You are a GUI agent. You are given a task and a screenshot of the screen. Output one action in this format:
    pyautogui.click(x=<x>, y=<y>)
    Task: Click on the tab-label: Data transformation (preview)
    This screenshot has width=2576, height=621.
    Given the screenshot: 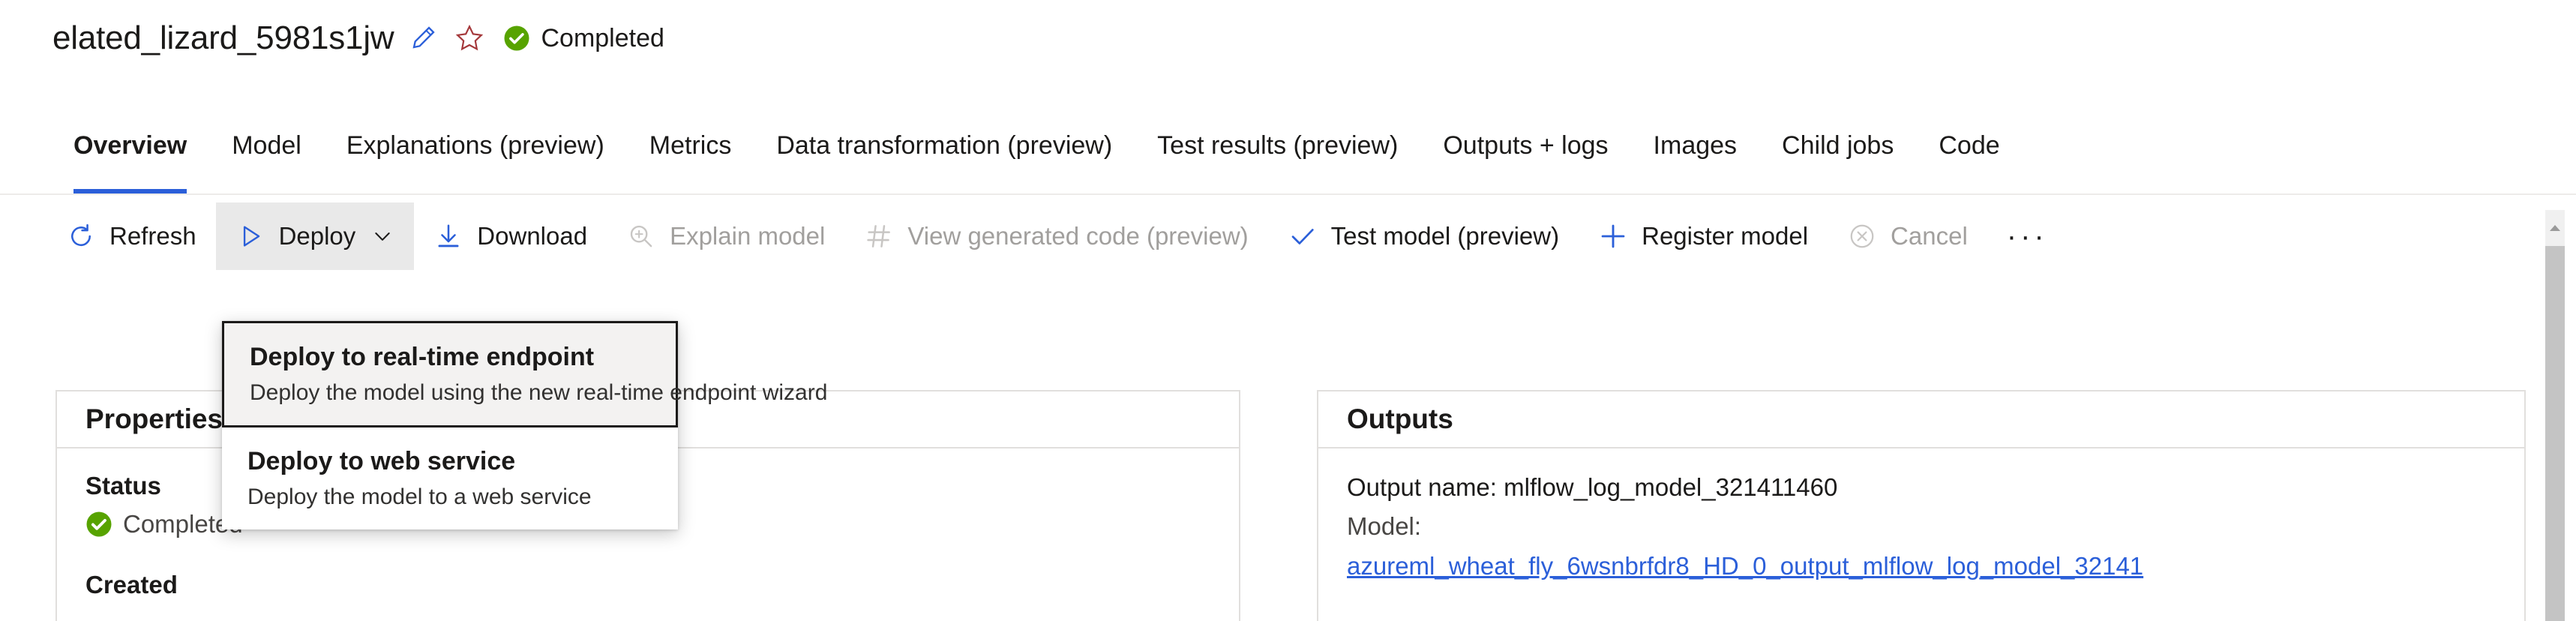 What is the action you would take?
    pyautogui.click(x=945, y=145)
    